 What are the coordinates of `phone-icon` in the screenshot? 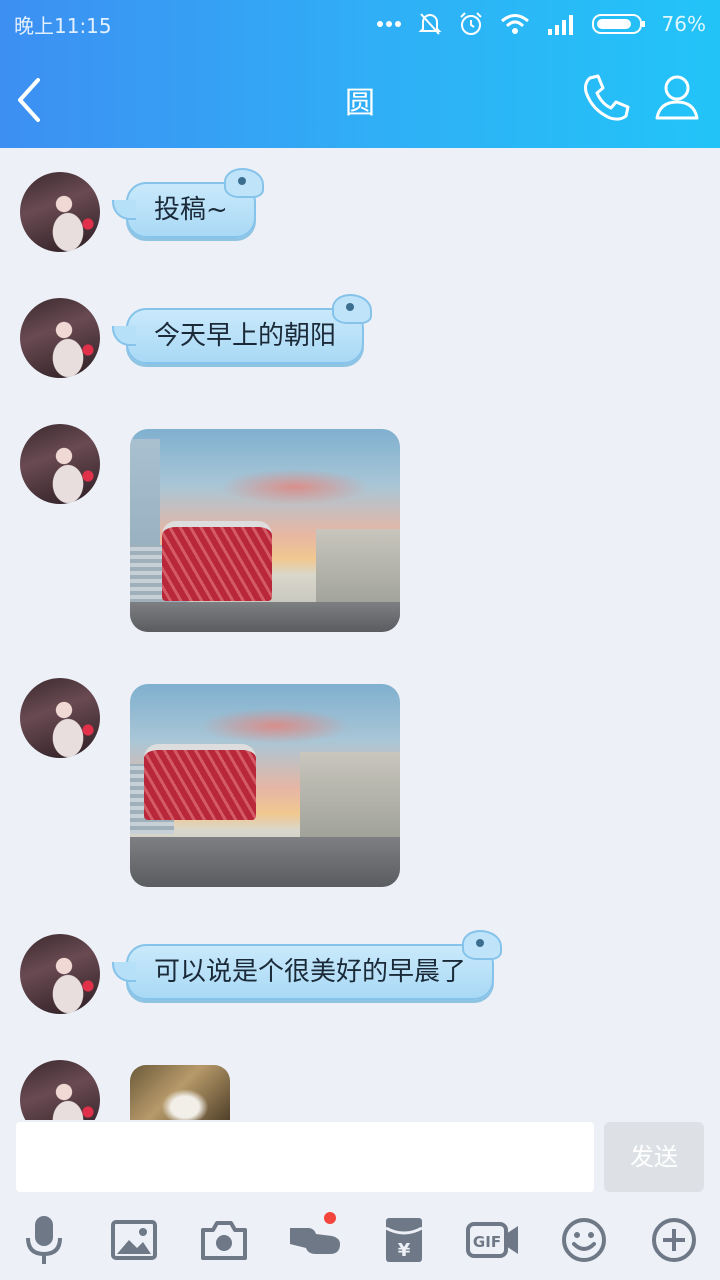 It's located at (607, 97).